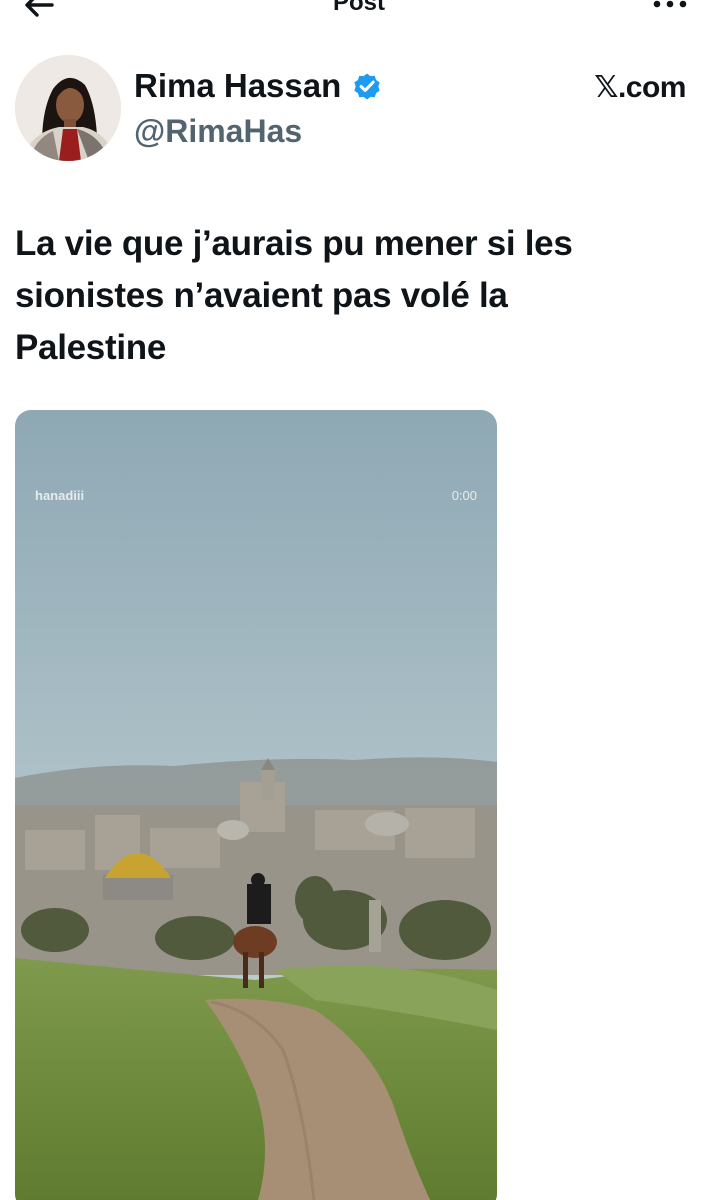 The height and width of the screenshot is (1200, 718). I want to click on top-bar: Post, so click(359, 12).